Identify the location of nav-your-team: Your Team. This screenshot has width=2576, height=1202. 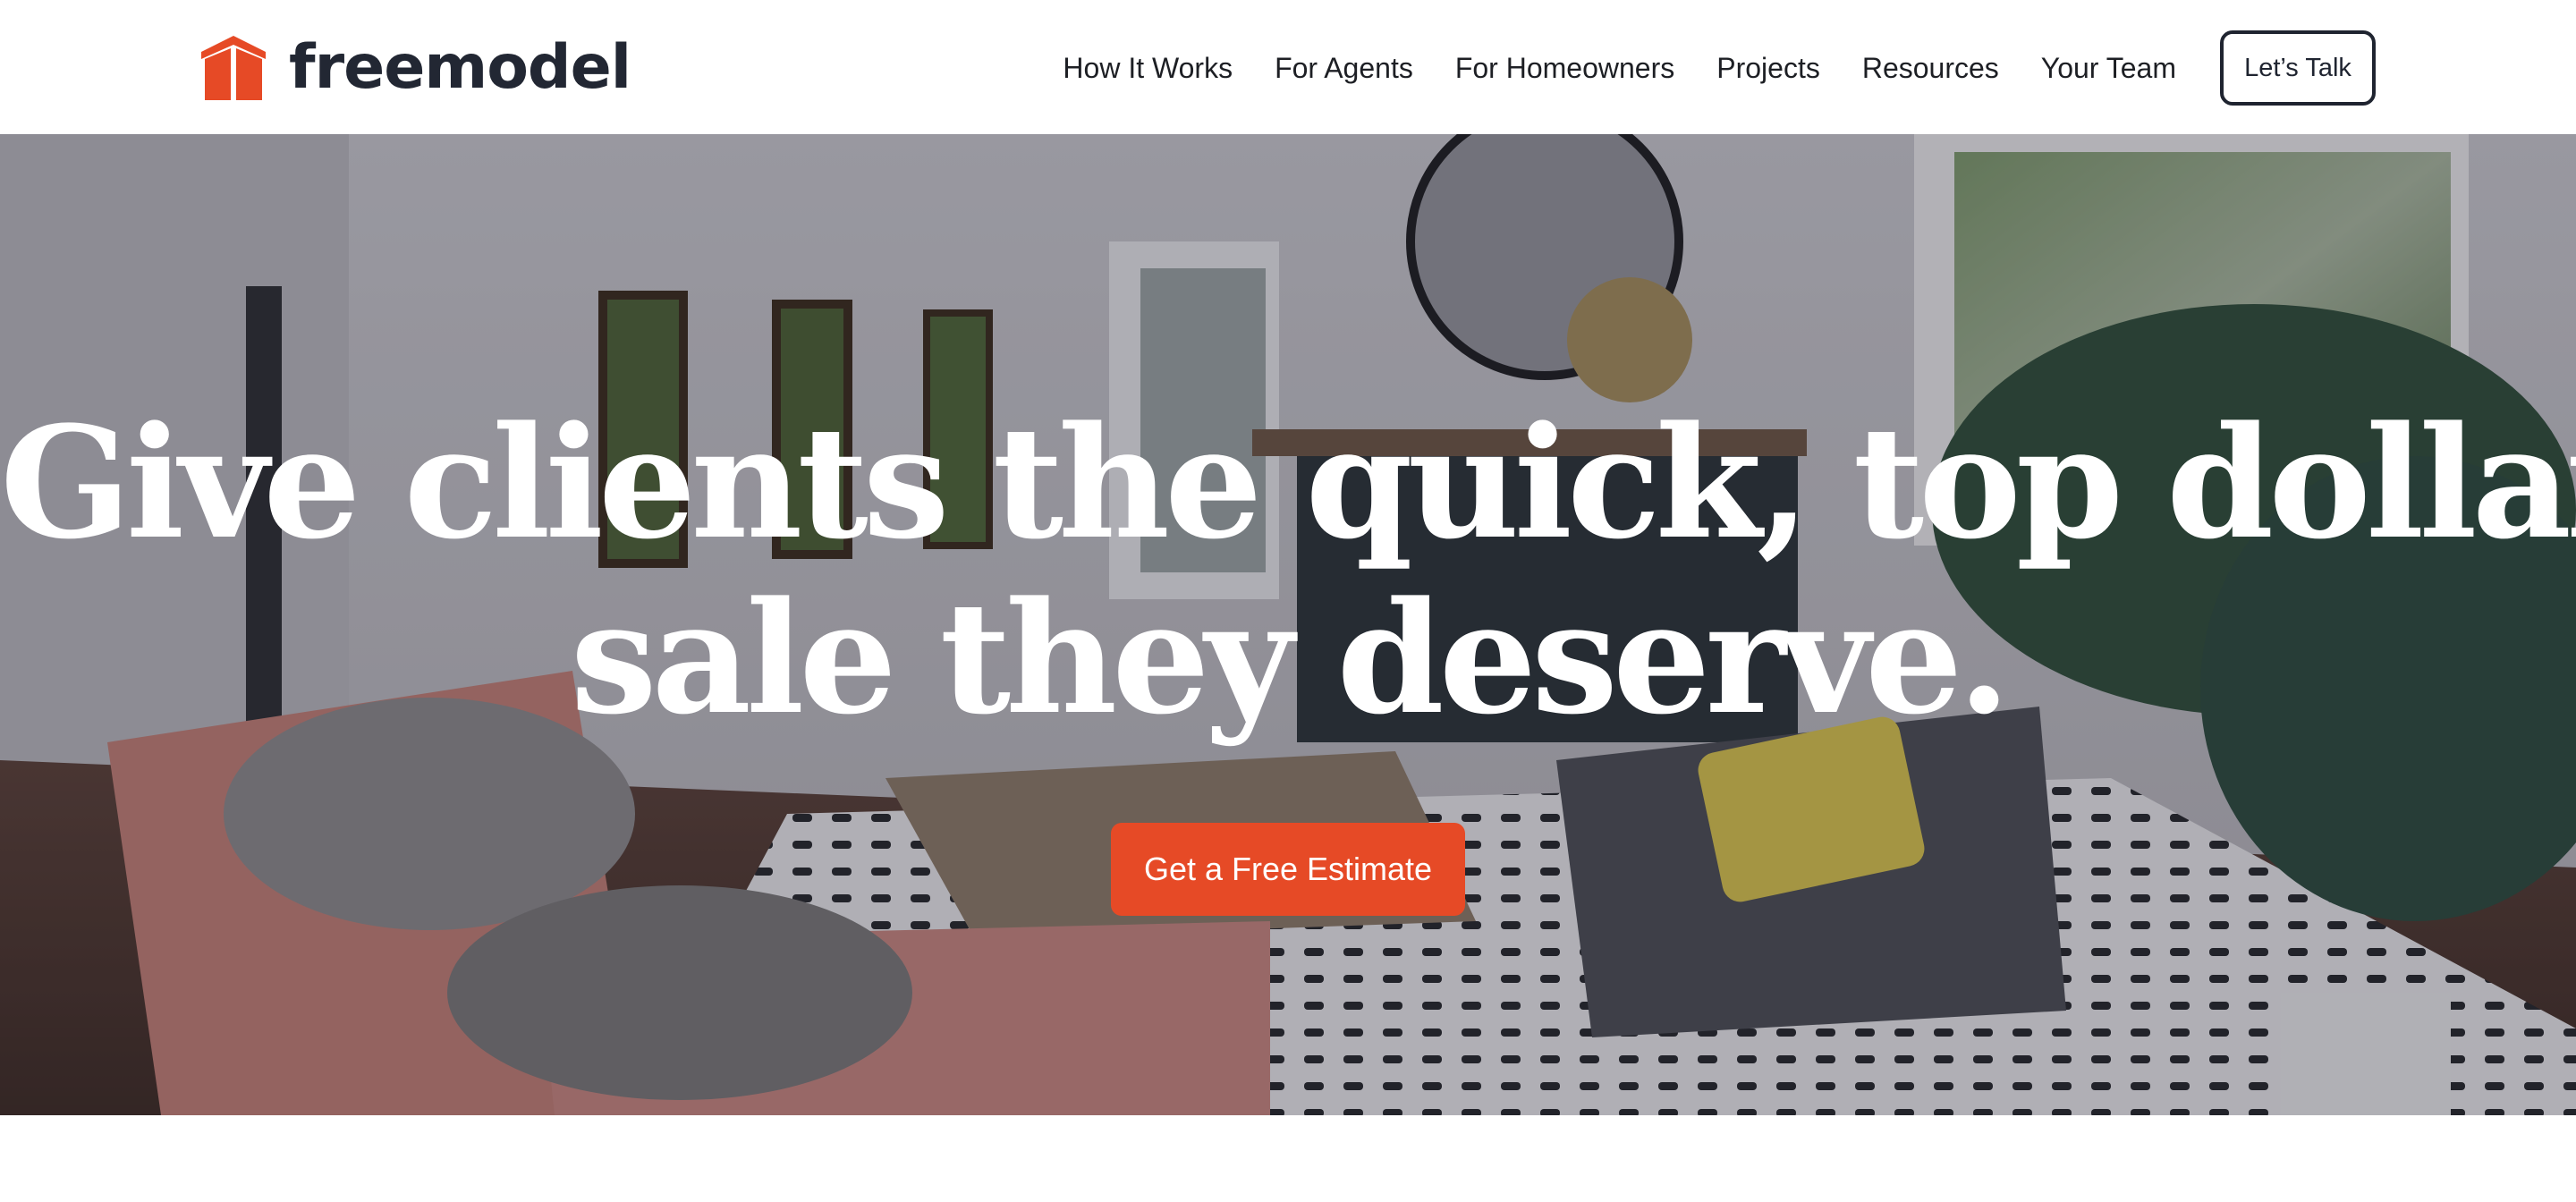
(2108, 68).